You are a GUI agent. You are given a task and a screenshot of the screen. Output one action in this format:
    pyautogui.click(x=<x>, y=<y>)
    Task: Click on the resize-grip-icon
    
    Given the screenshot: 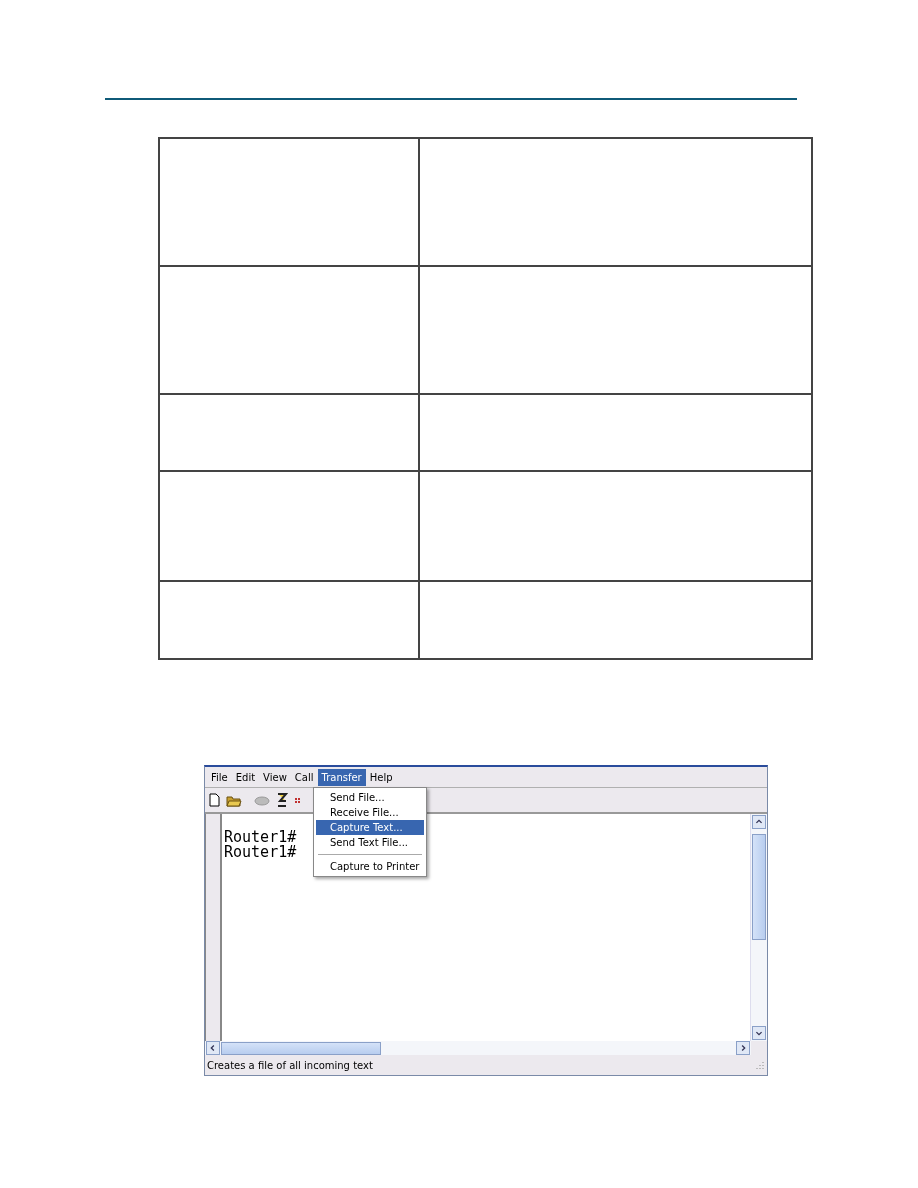 What is the action you would take?
    pyautogui.click(x=760, y=1065)
    